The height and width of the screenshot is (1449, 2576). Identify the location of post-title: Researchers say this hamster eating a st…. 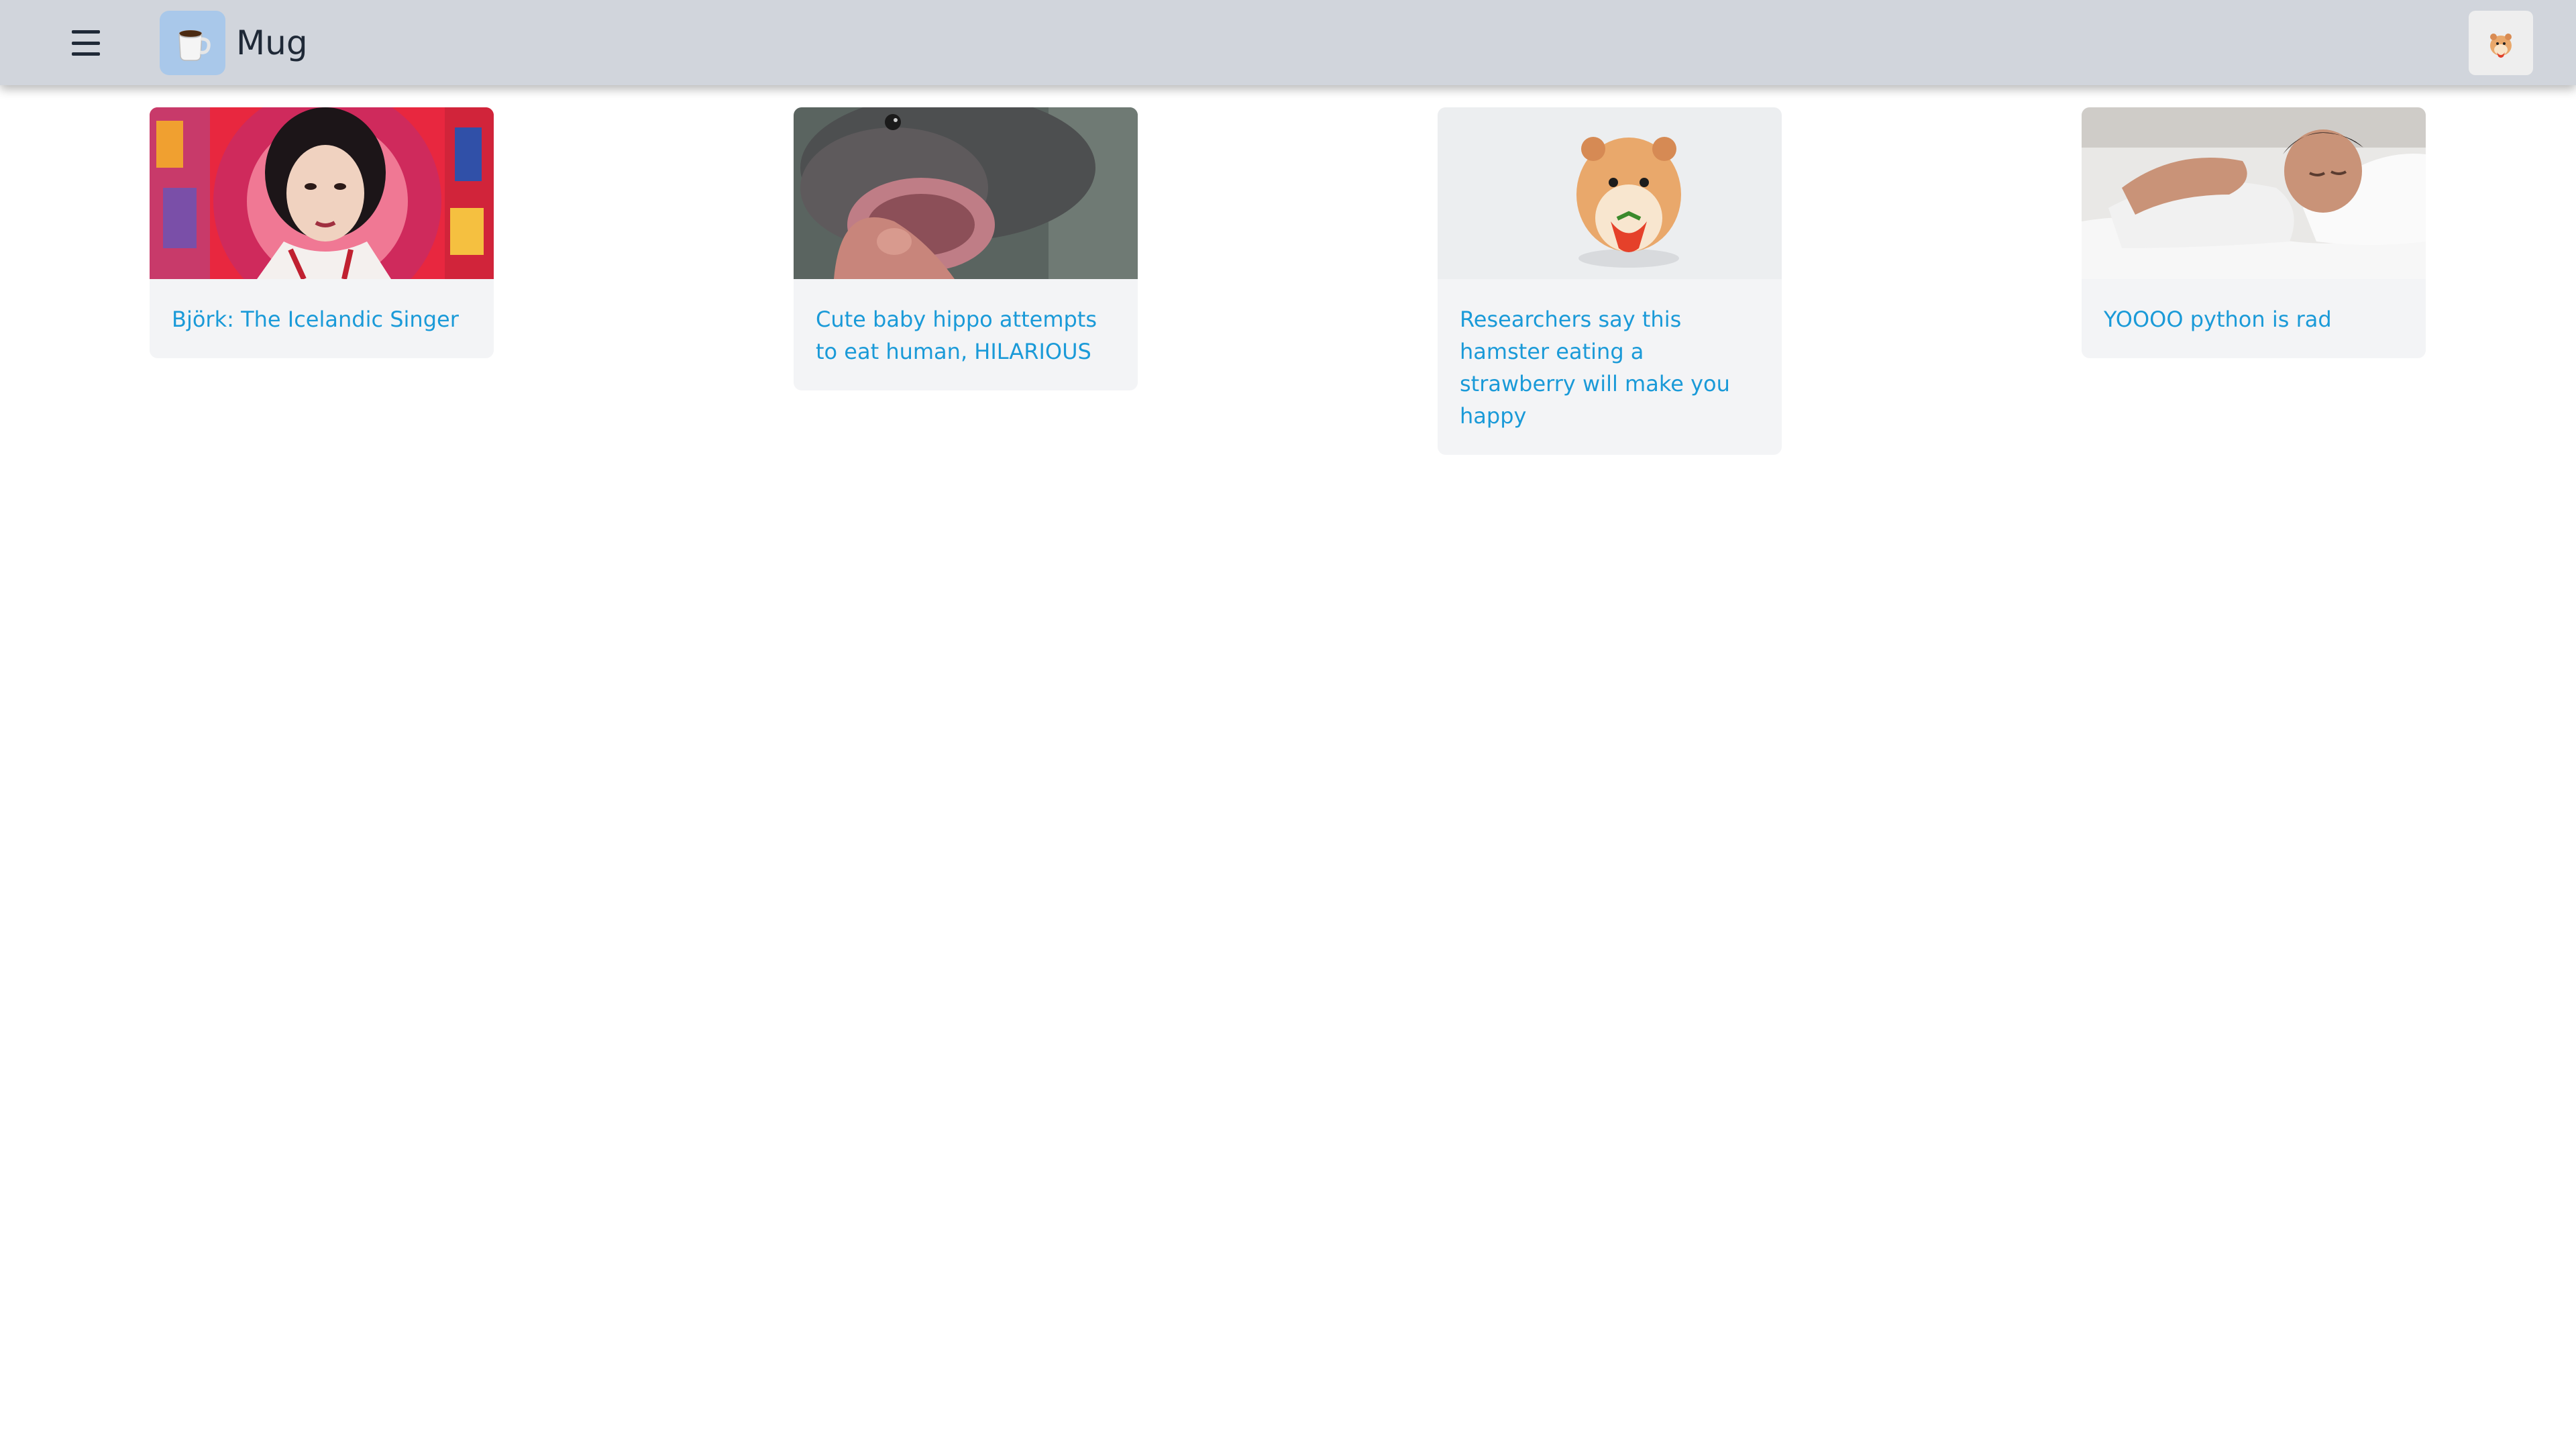
(1610, 367).